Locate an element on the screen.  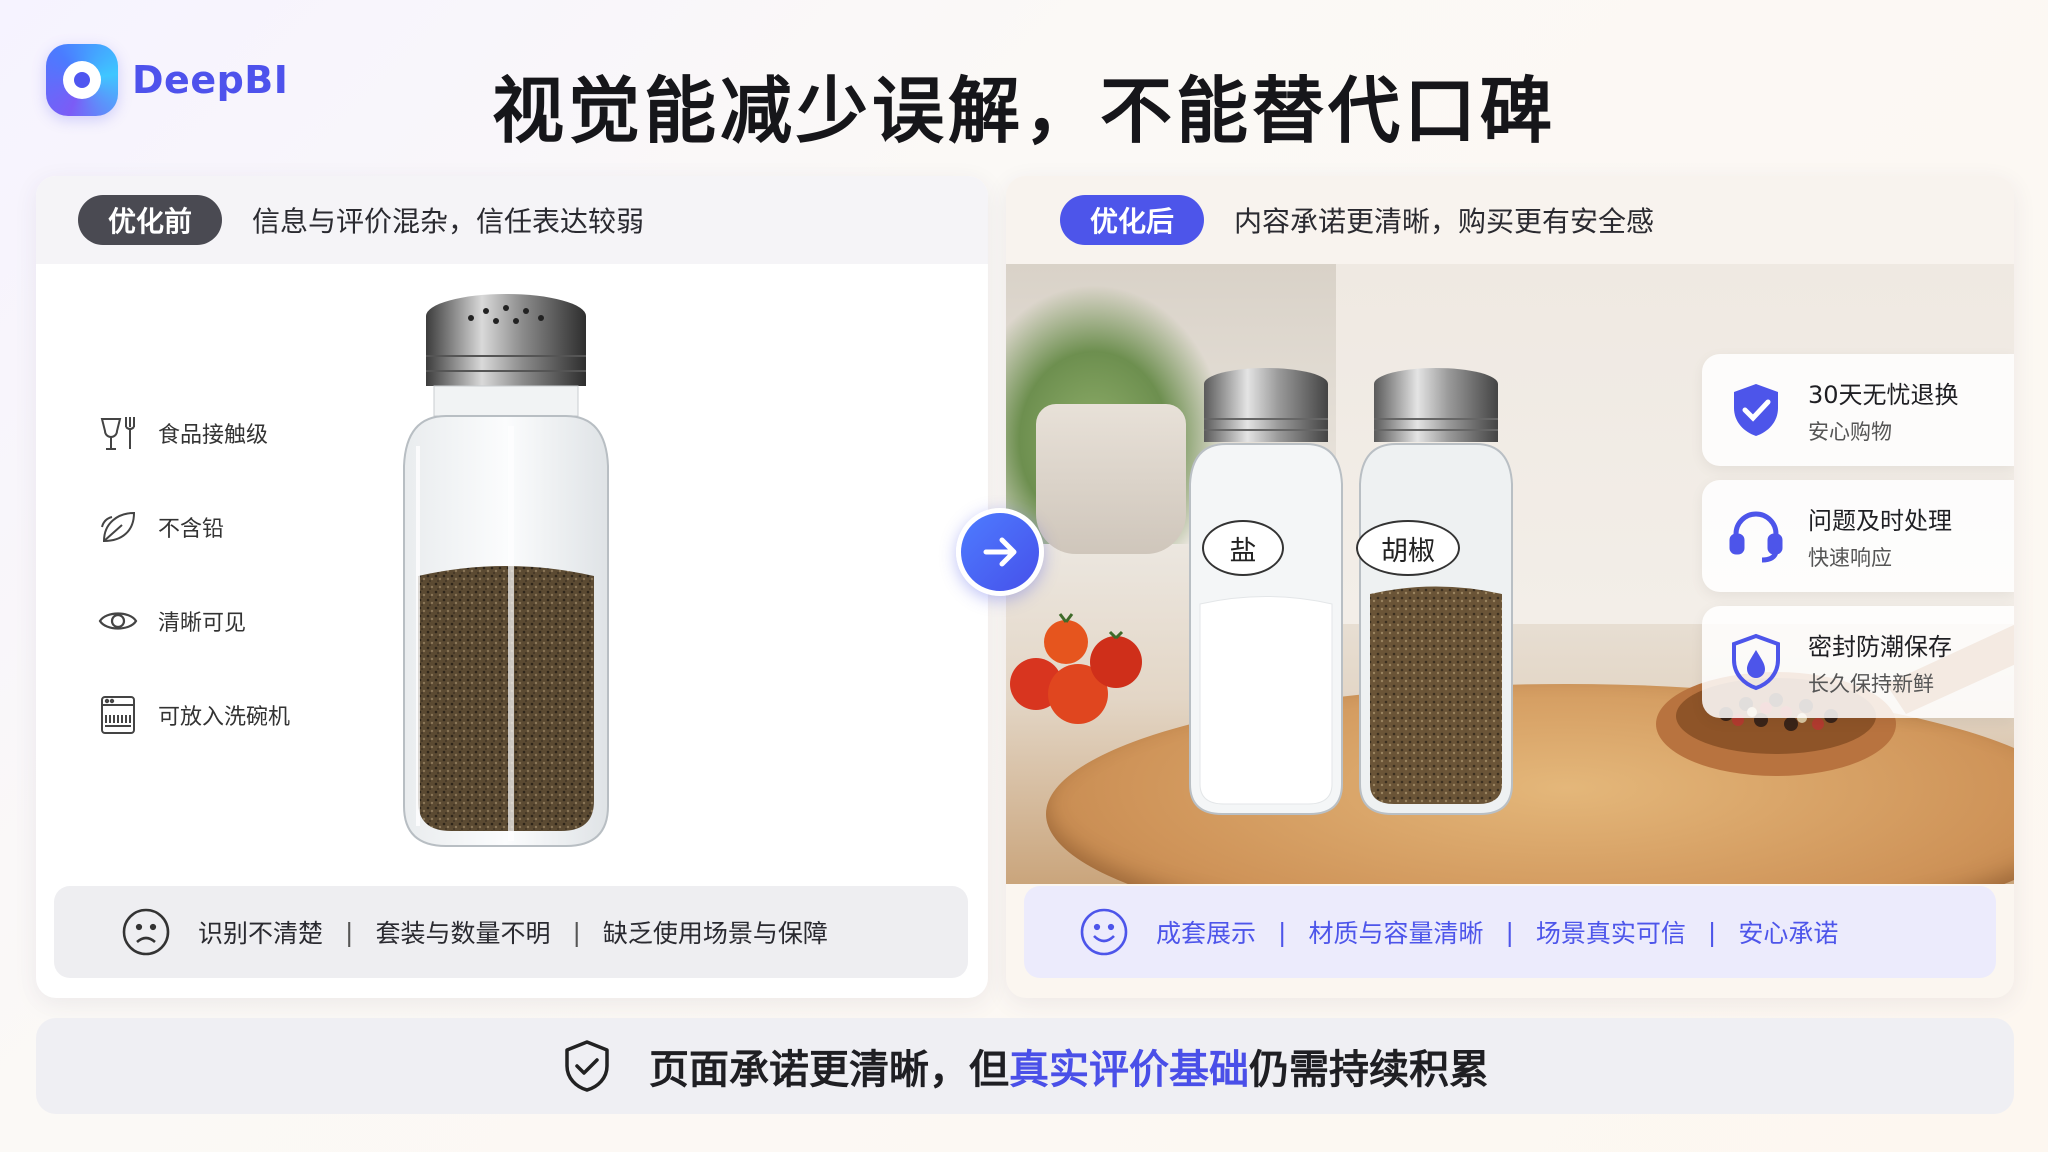
drop-shield-icon is located at coordinates (1756, 662).